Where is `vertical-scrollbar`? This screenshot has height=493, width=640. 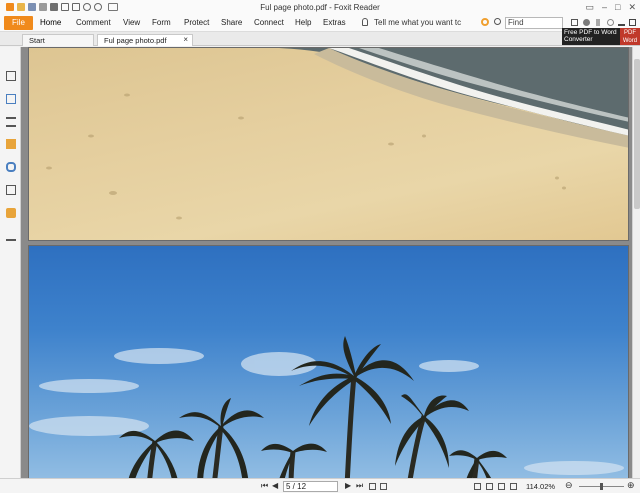 vertical-scrollbar is located at coordinates (636, 262).